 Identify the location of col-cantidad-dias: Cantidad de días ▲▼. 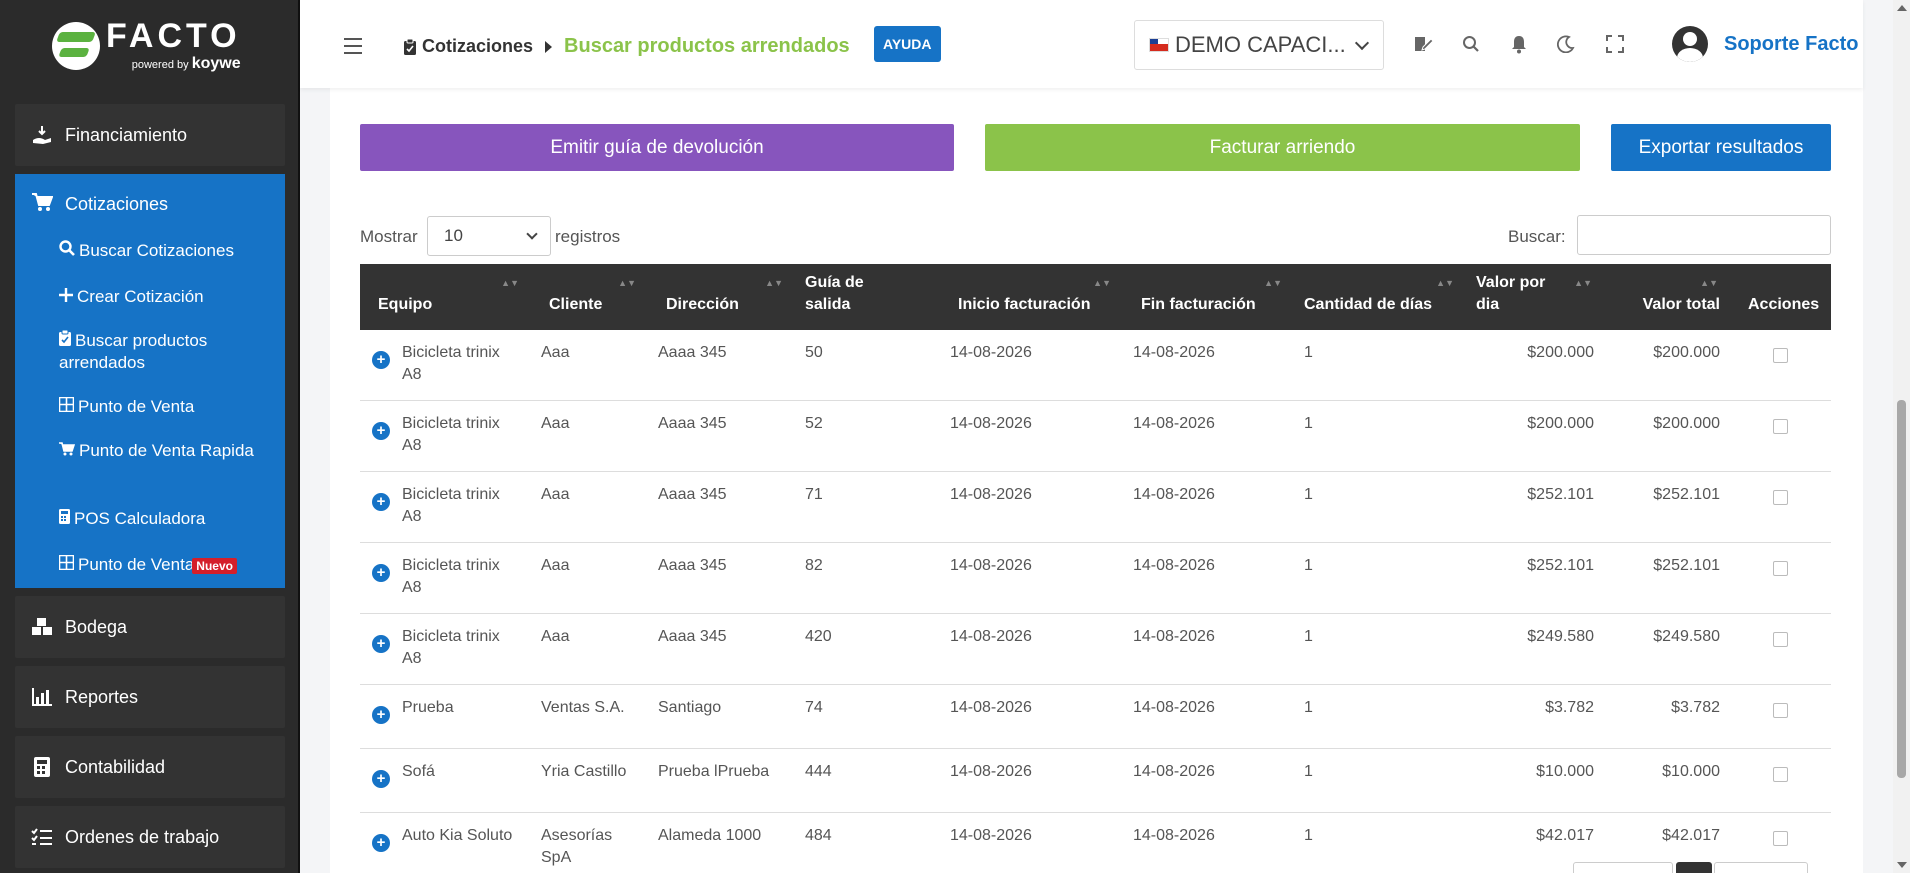
(1380, 297).